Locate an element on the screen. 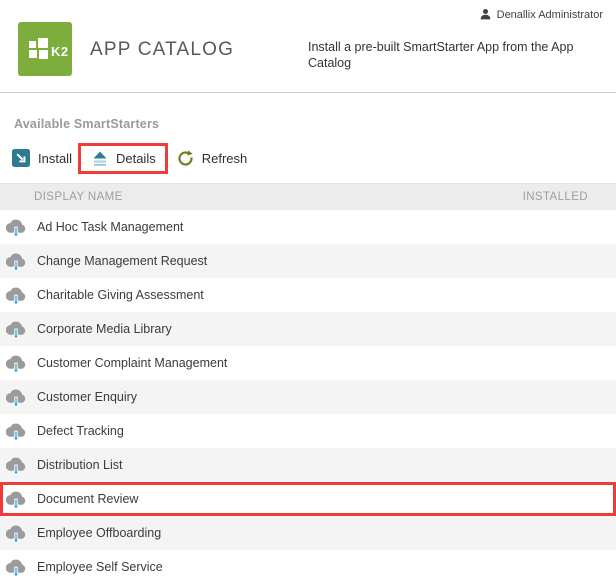 Image resolution: width=616 pixels, height=584 pixels. details-label: Details is located at coordinates (135, 158).